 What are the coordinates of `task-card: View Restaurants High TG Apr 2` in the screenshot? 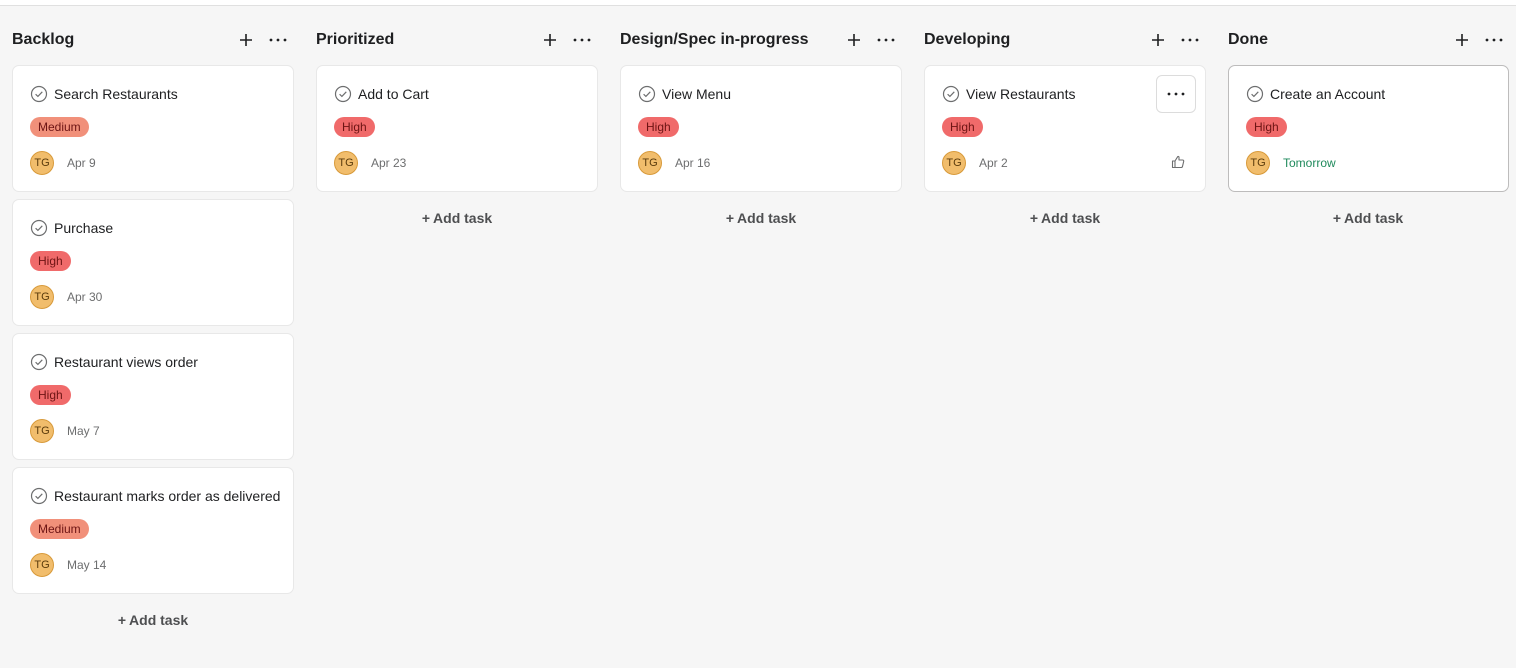 It's located at (1065, 128).